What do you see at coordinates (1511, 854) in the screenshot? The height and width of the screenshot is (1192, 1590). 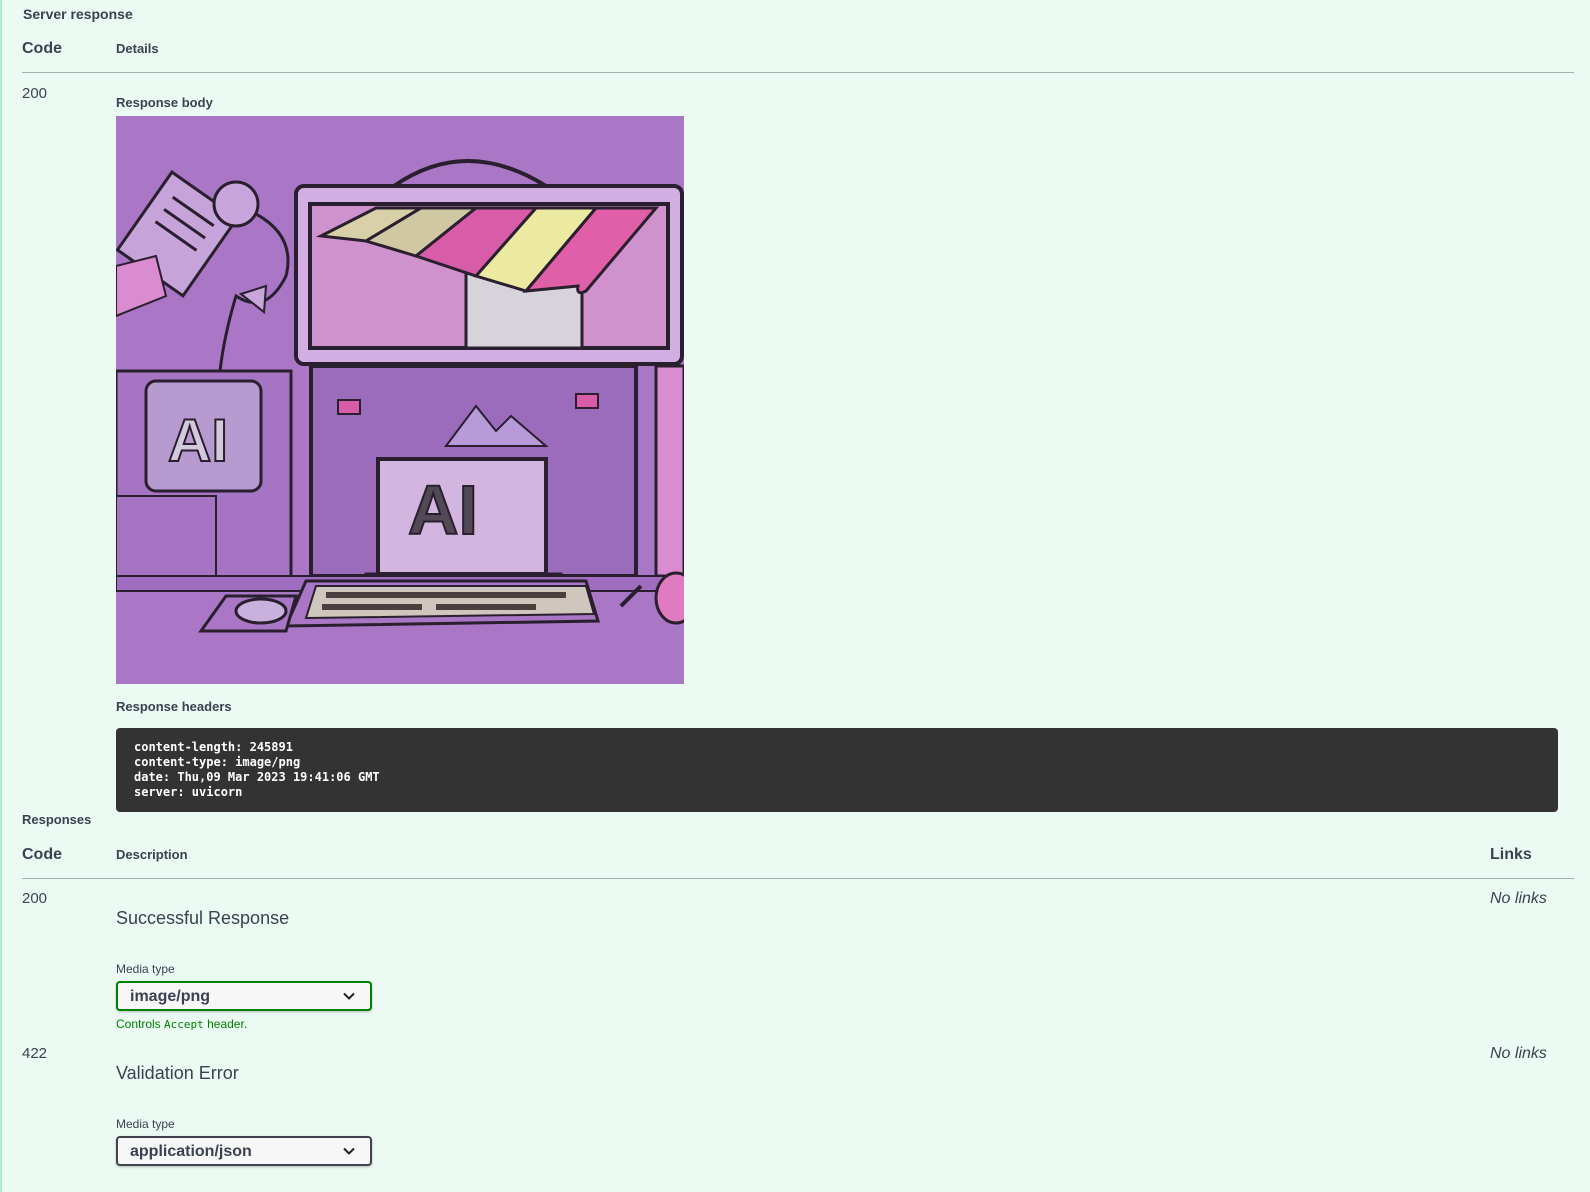 I see `responses-links-header: Links` at bounding box center [1511, 854].